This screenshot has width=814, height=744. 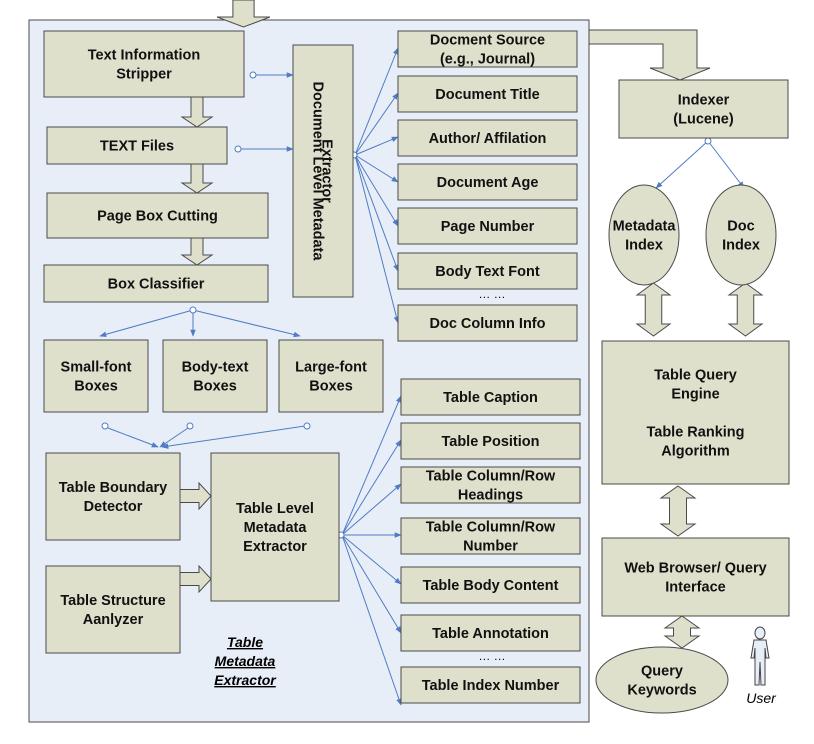 What do you see at coordinates (144, 56) in the screenshot?
I see `node-label: Text Information` at bounding box center [144, 56].